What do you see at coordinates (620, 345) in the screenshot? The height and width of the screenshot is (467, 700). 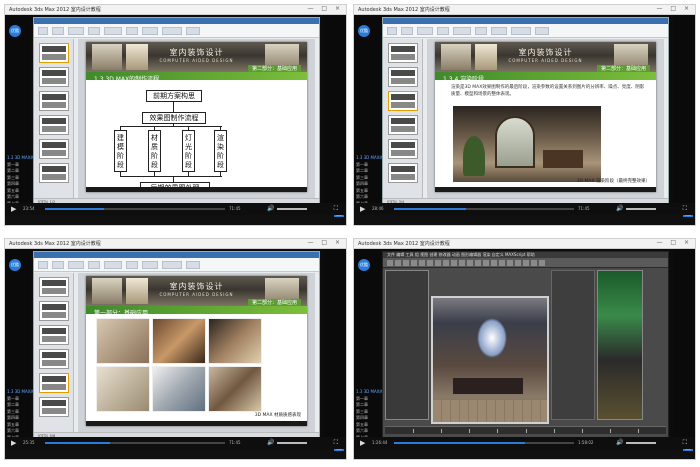 I see `viewport-right` at bounding box center [620, 345].